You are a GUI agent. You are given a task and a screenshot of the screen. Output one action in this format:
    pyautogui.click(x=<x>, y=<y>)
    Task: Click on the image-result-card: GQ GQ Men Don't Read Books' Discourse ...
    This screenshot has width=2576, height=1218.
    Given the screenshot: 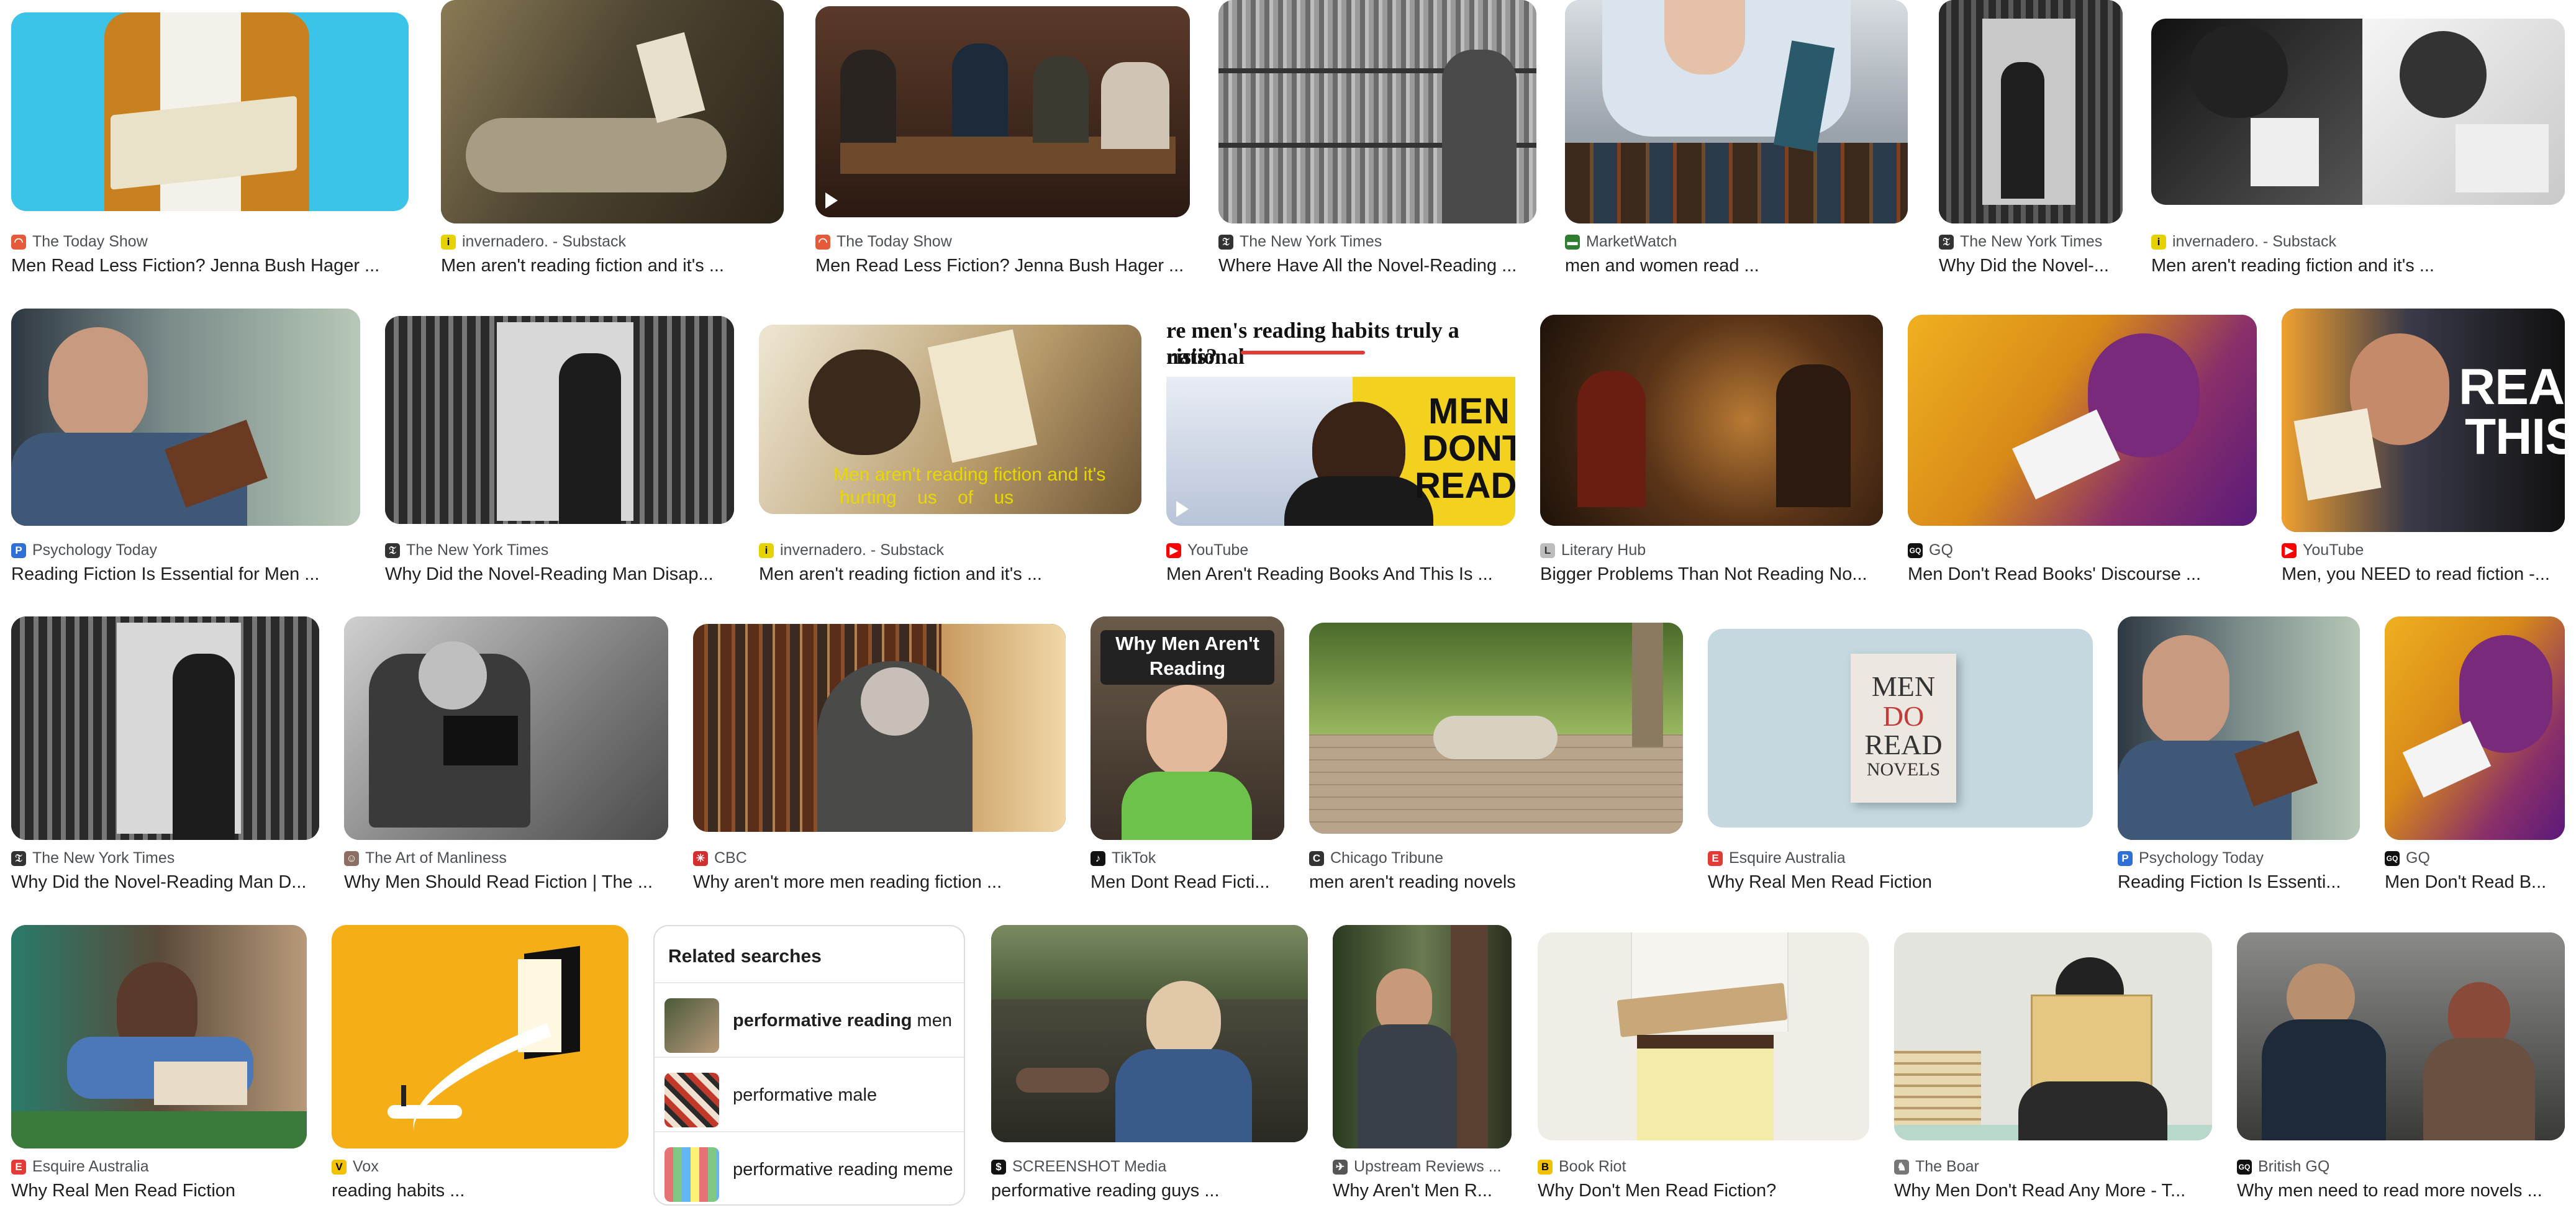 What is the action you would take?
    pyautogui.click(x=2082, y=451)
    